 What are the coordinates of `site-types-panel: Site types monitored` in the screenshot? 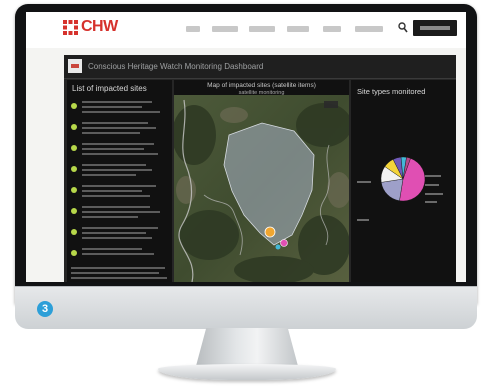 It's located at (403, 181).